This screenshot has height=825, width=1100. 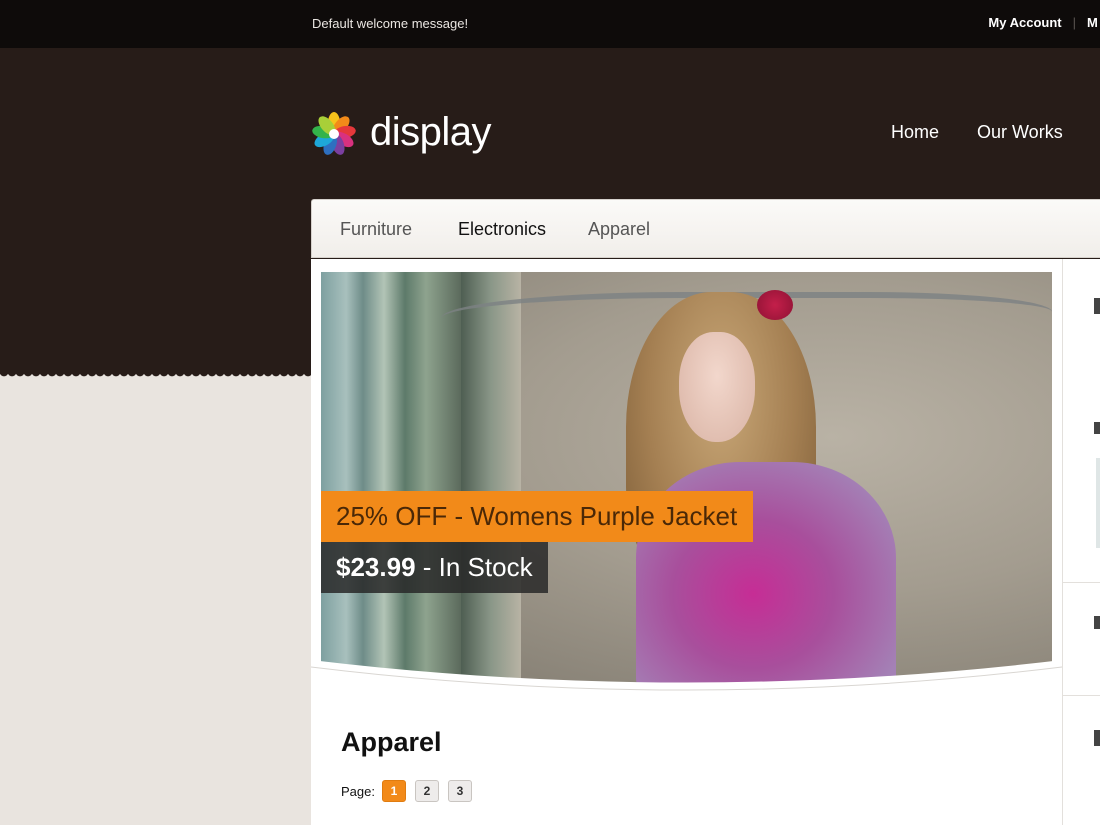 What do you see at coordinates (391, 742) in the screenshot?
I see `section-title: Apparel` at bounding box center [391, 742].